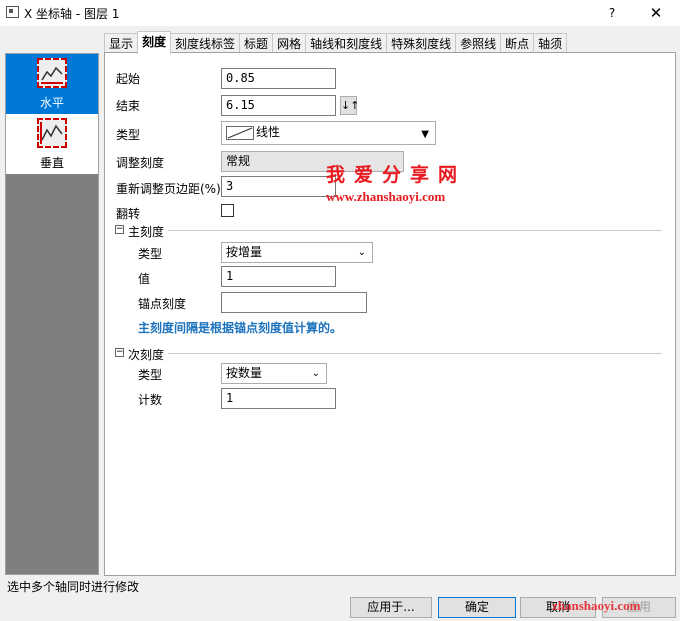 The width and height of the screenshot is (680, 621). What do you see at coordinates (119, 352) in the screenshot?
I see `collapse-minor-icon: −` at bounding box center [119, 352].